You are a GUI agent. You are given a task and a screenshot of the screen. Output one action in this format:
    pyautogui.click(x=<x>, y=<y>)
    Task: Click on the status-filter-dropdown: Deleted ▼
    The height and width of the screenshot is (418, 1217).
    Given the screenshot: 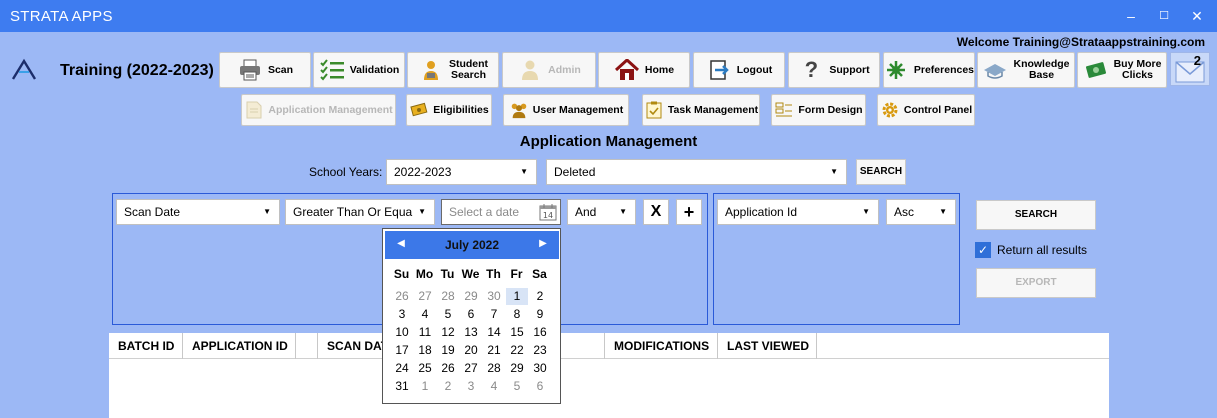 What is the action you would take?
    pyautogui.click(x=696, y=172)
    